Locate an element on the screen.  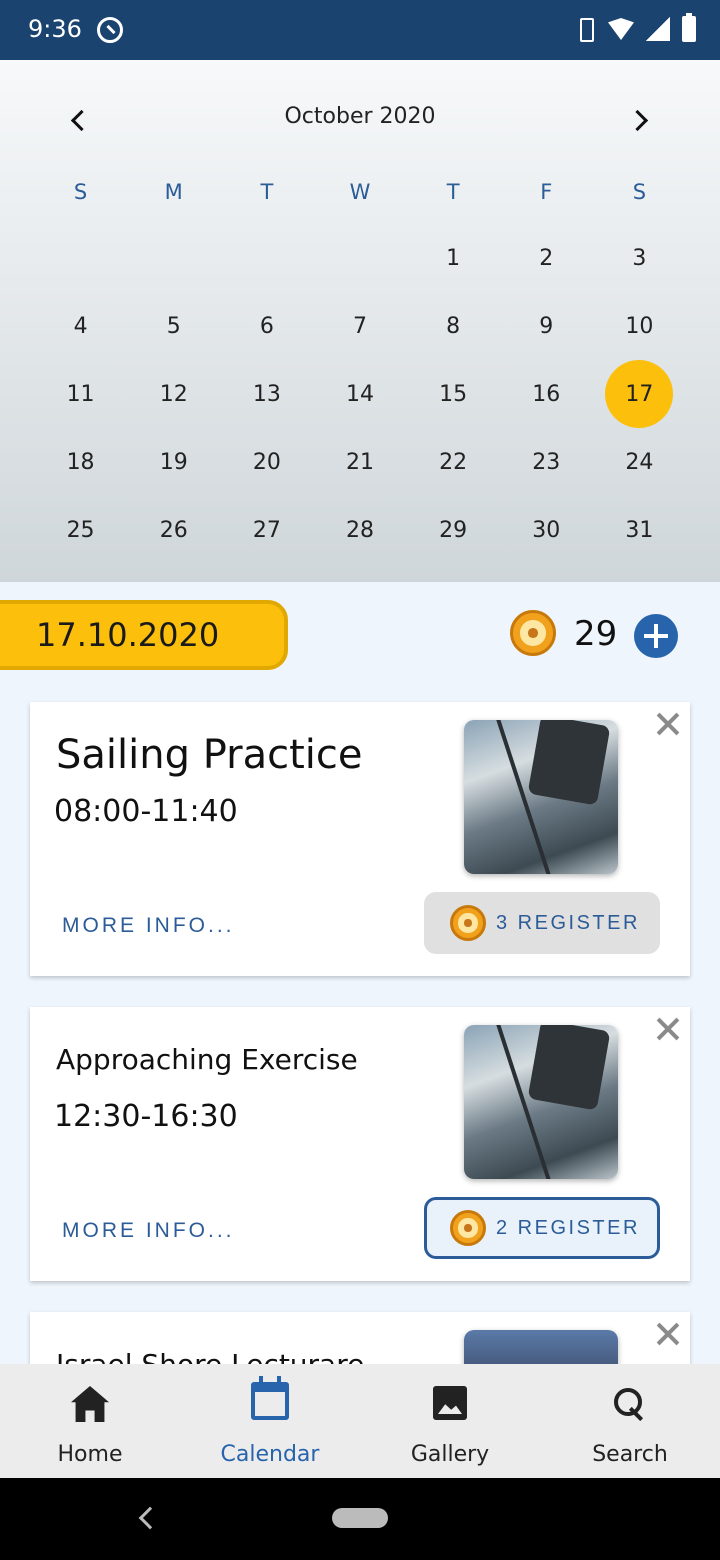
day-number: 8 is located at coordinates (453, 326).